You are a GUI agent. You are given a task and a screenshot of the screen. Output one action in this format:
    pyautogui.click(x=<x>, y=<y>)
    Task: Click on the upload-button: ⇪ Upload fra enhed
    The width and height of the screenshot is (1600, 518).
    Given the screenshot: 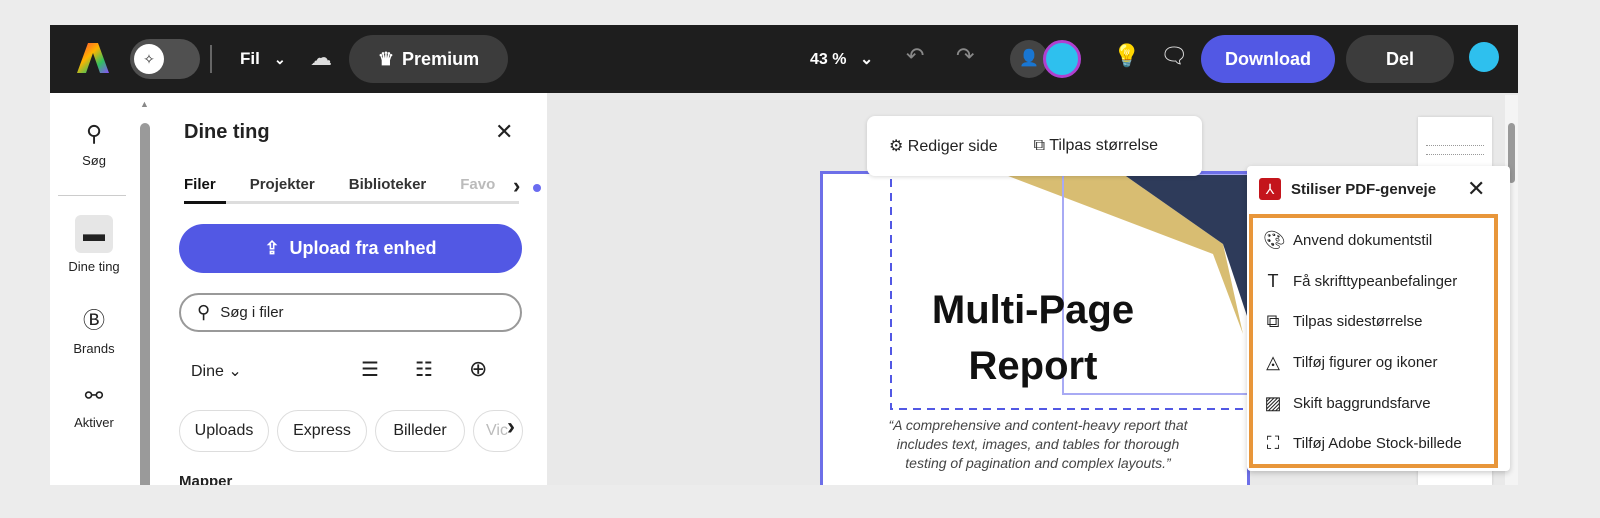 What is the action you would take?
    pyautogui.click(x=350, y=248)
    